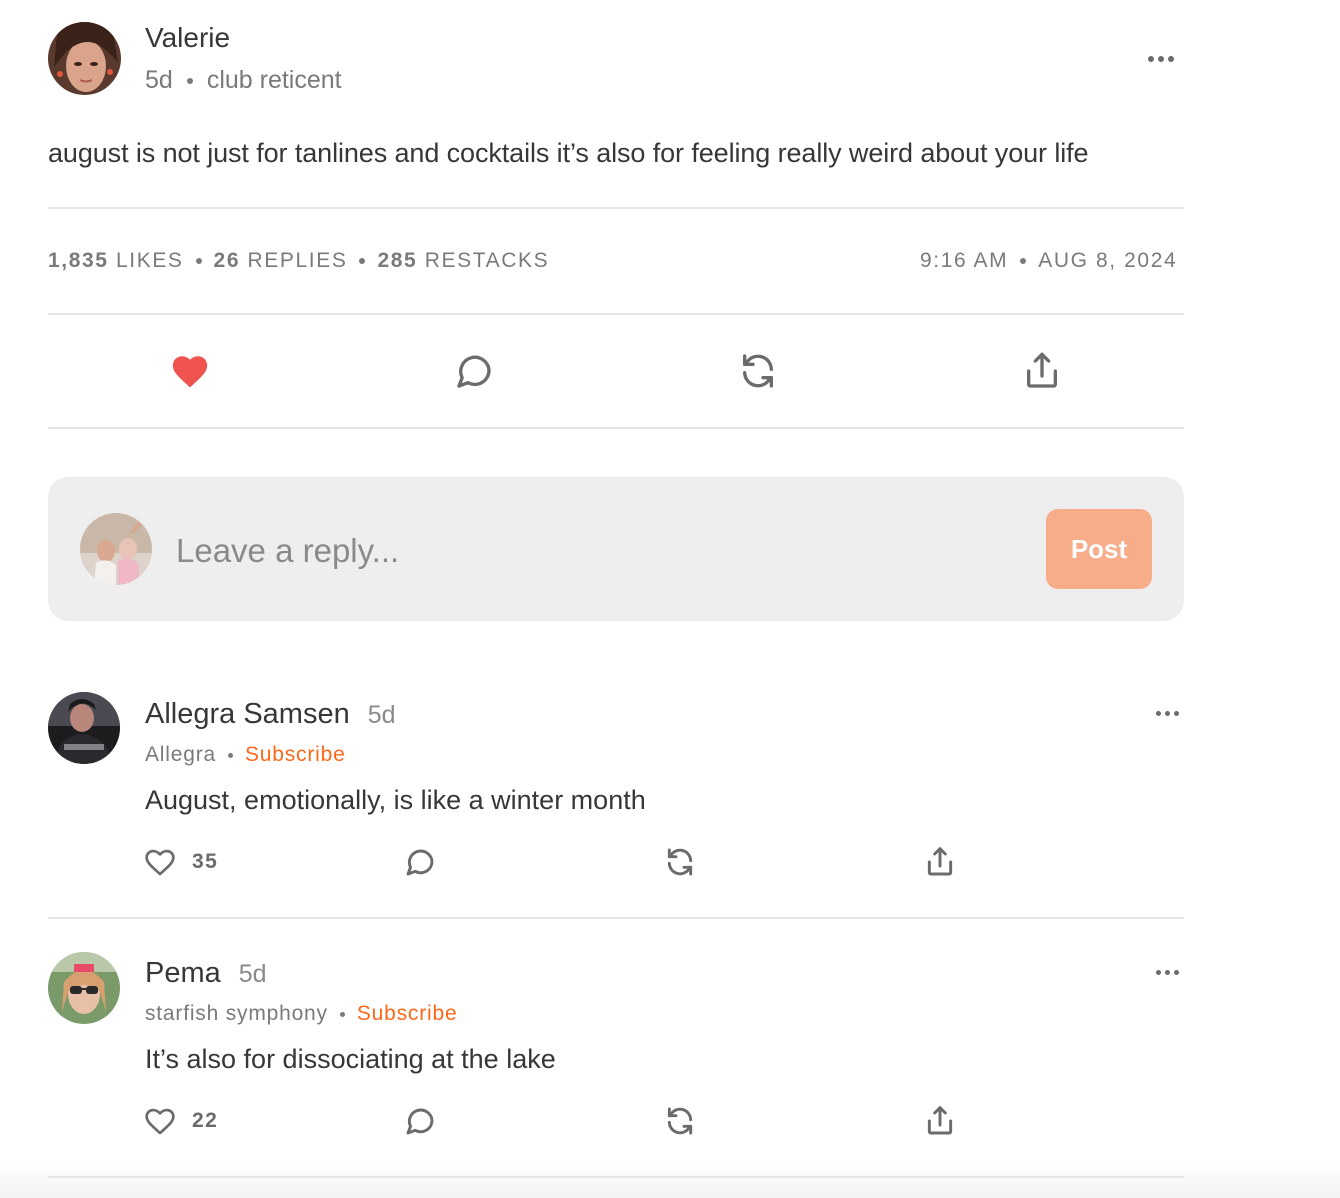 Image resolution: width=1340 pixels, height=1198 pixels. I want to click on comment-like-button: 35, so click(181, 862).